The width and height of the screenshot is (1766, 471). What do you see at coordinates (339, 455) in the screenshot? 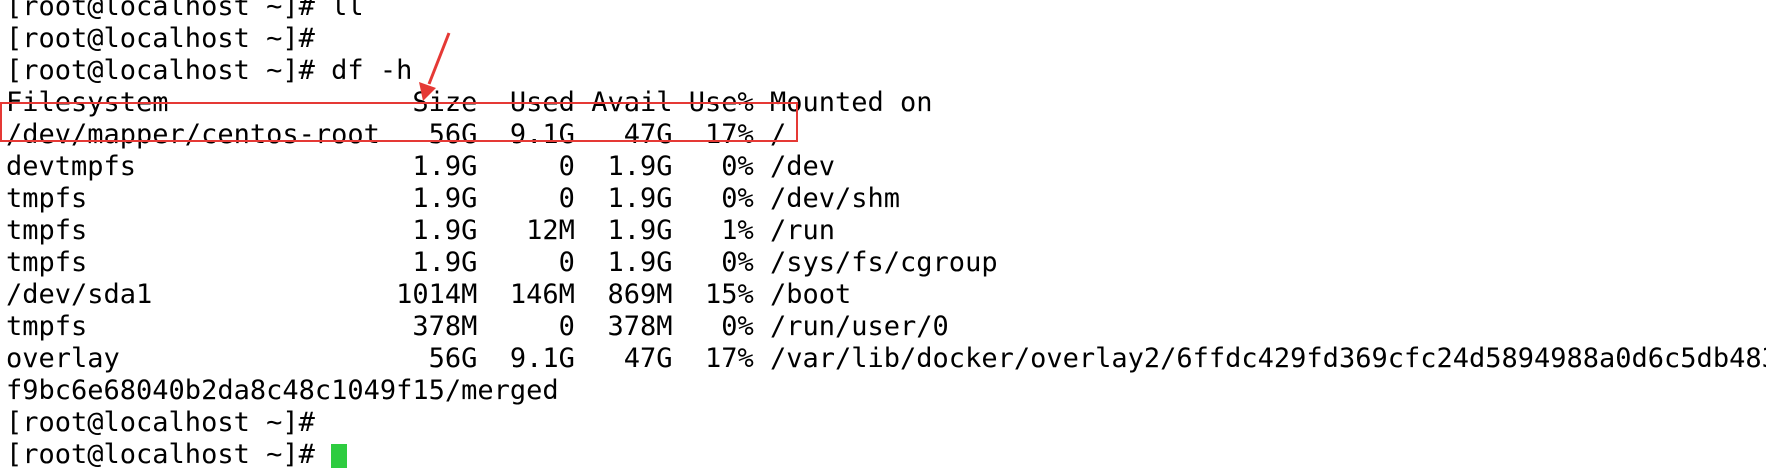
I see `terminal-cursor` at bounding box center [339, 455].